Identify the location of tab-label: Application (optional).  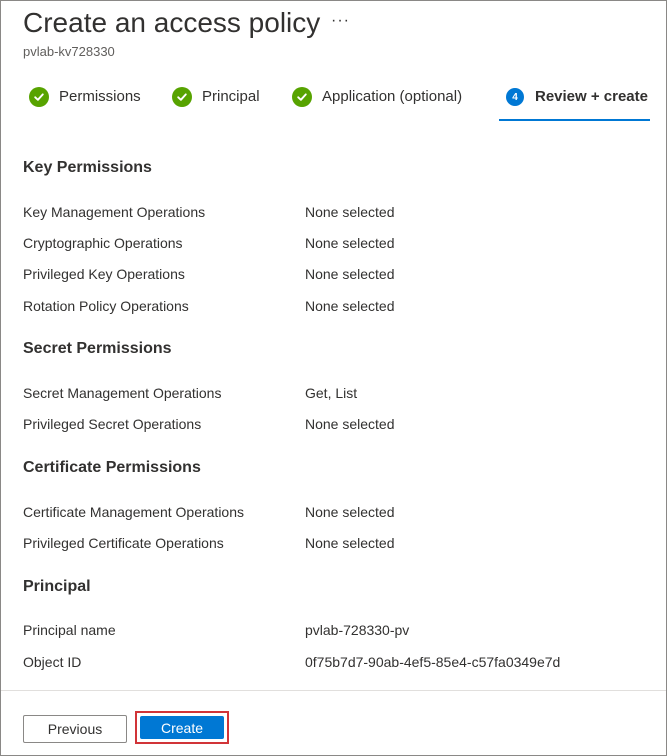
(392, 96).